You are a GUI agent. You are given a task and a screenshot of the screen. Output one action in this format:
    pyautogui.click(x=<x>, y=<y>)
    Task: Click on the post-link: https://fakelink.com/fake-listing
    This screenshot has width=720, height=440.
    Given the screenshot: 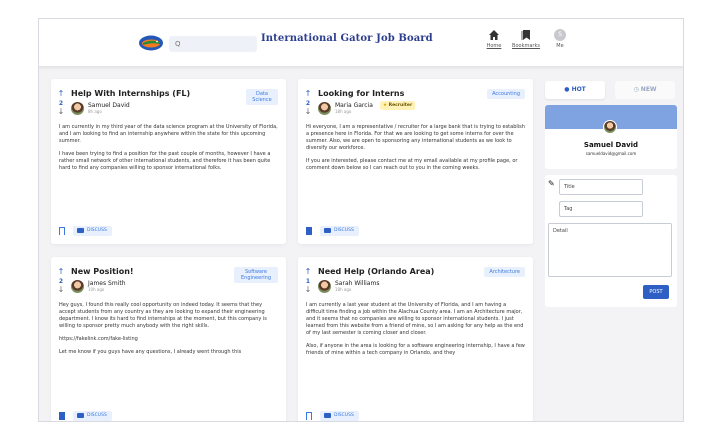 What is the action you would take?
    pyautogui.click(x=168, y=339)
    